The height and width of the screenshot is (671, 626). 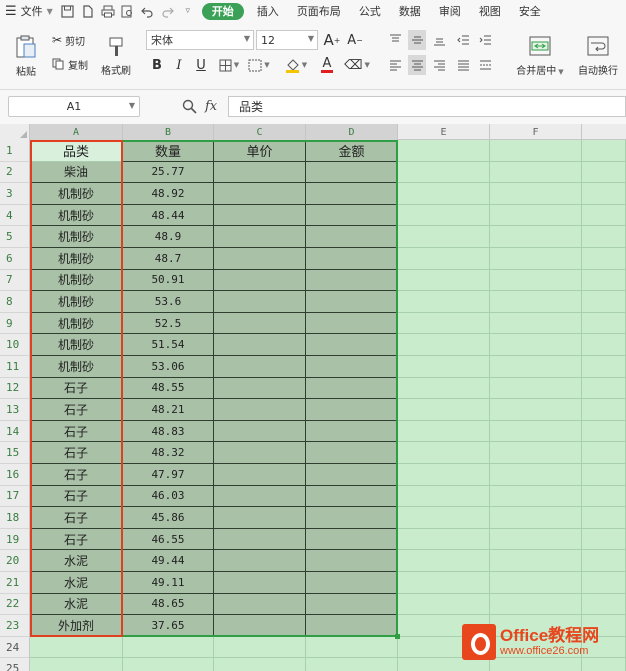 I want to click on header-cell: 品类, so click(x=76, y=151).